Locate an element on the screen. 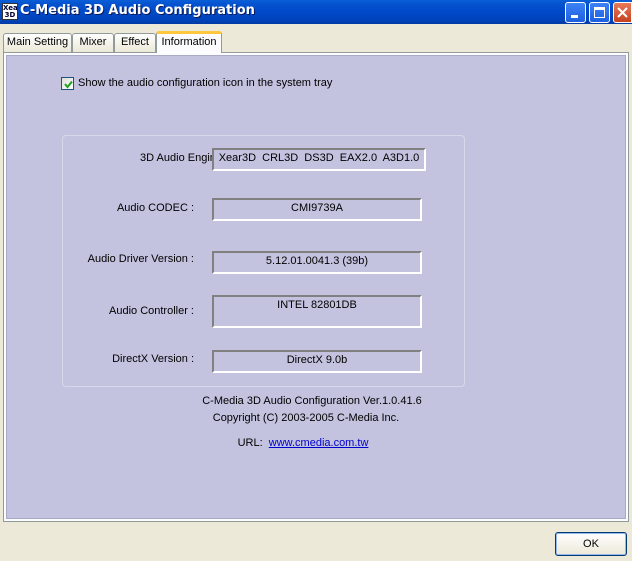 This screenshot has width=632, height=561. audio-codec-label: Audio CODEC : is located at coordinates (155, 208).